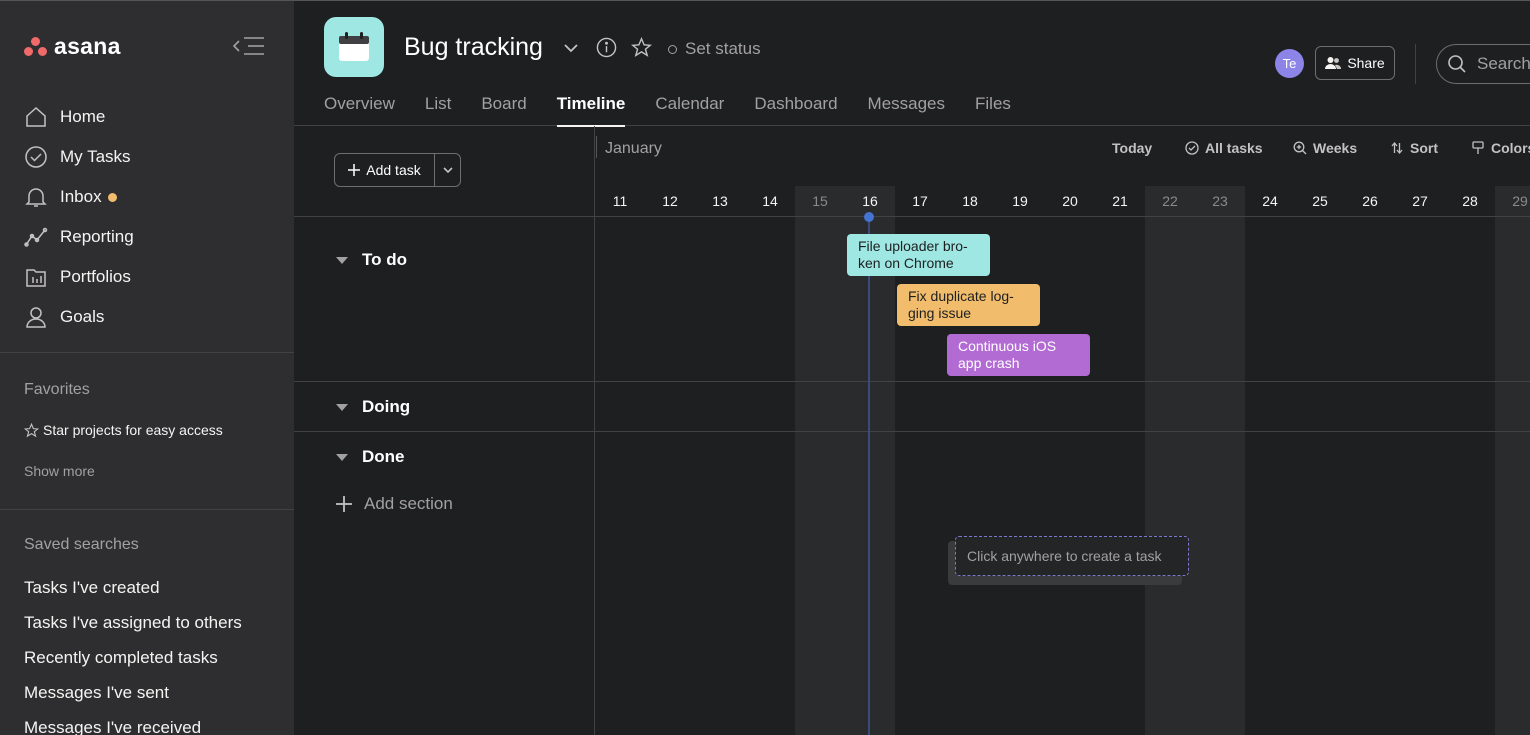  Describe the element at coordinates (133, 594) in the screenshot. I see `saved-search-item: Tasks I've created` at that location.